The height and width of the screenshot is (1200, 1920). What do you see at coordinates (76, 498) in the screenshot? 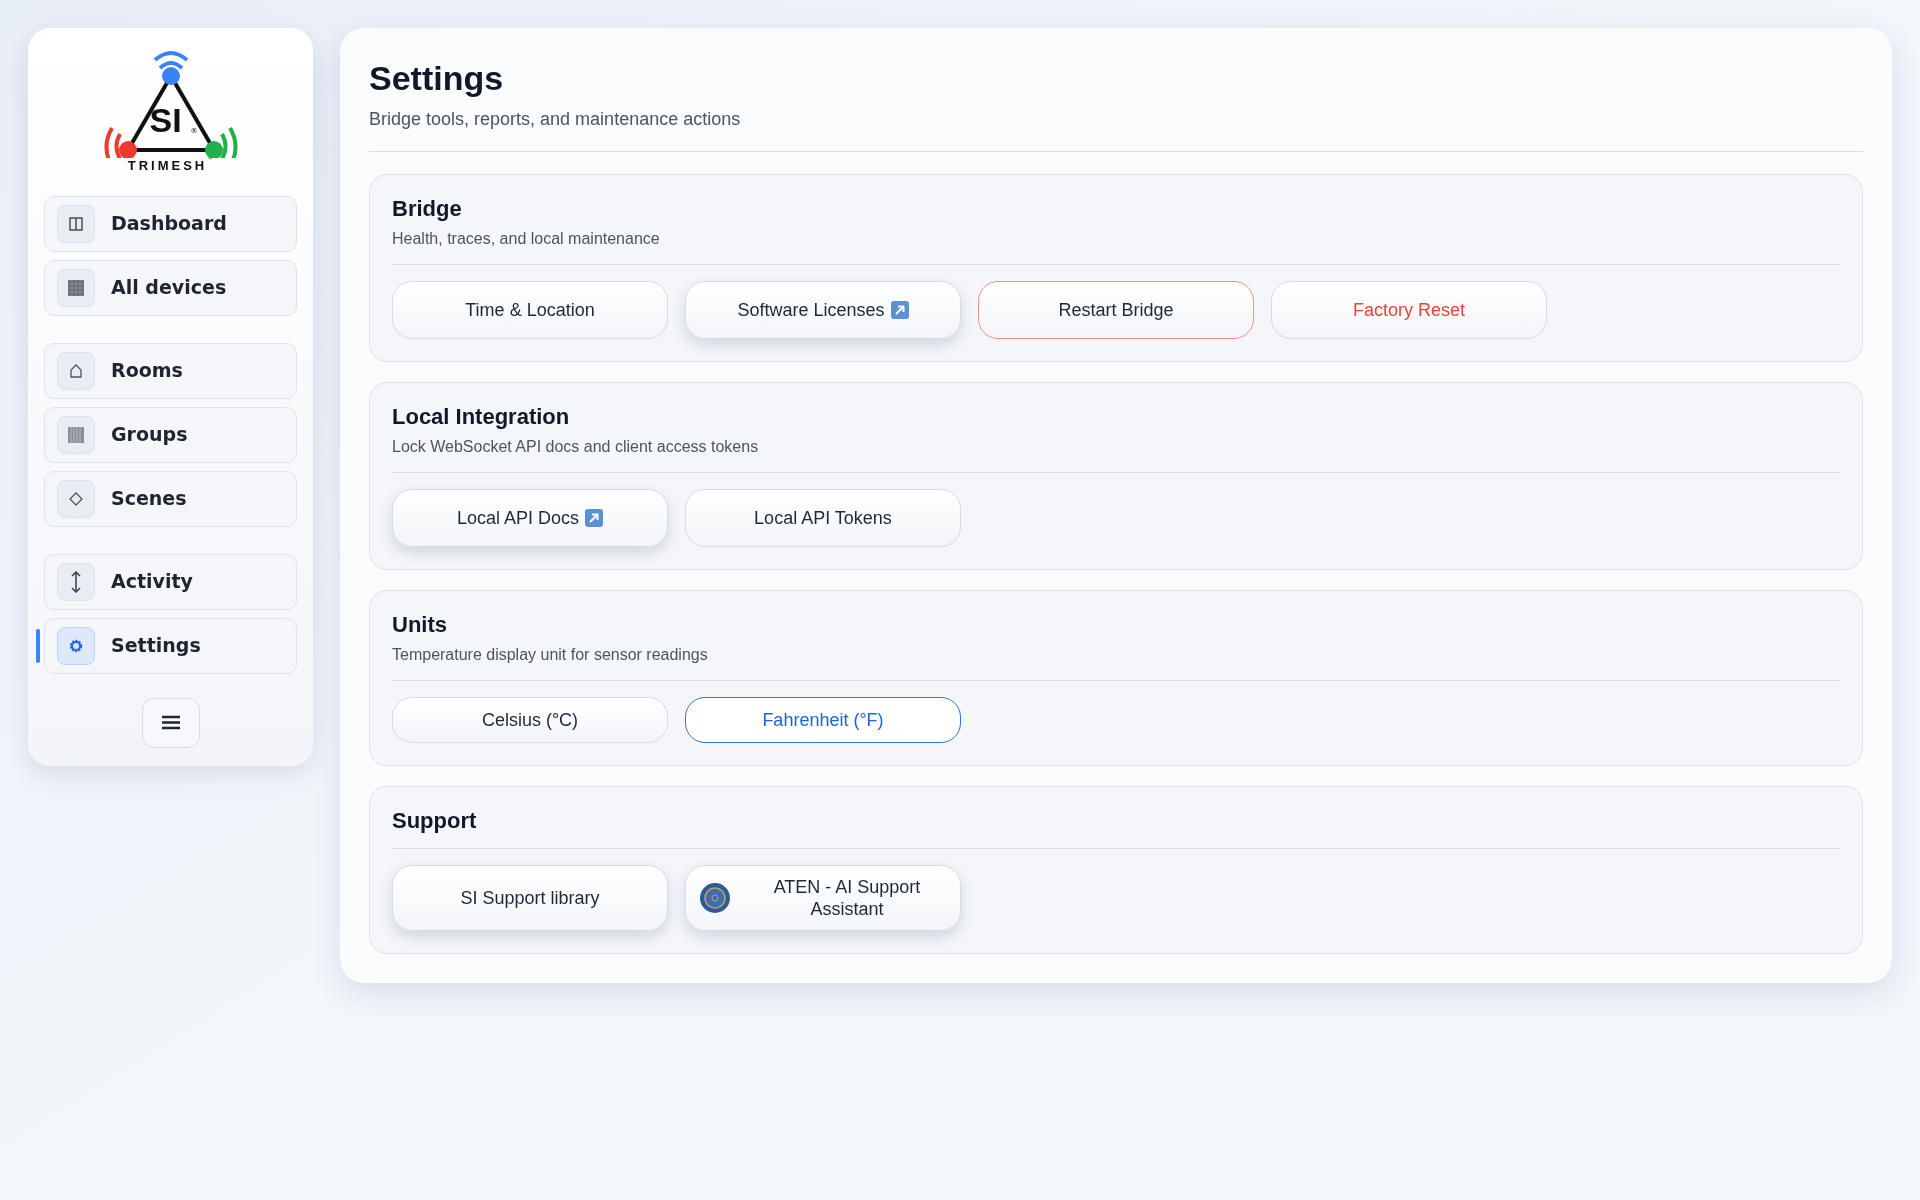
I see `diamond-icon` at bounding box center [76, 498].